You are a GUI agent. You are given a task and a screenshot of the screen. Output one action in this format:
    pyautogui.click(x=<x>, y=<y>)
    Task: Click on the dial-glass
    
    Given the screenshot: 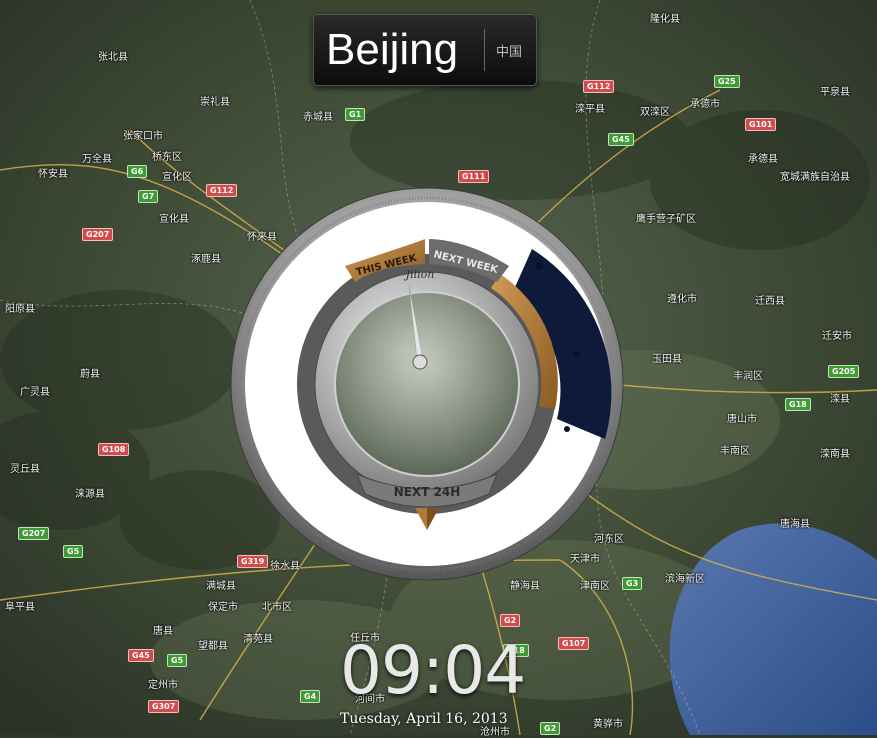 What is the action you would take?
    pyautogui.click(x=427, y=384)
    